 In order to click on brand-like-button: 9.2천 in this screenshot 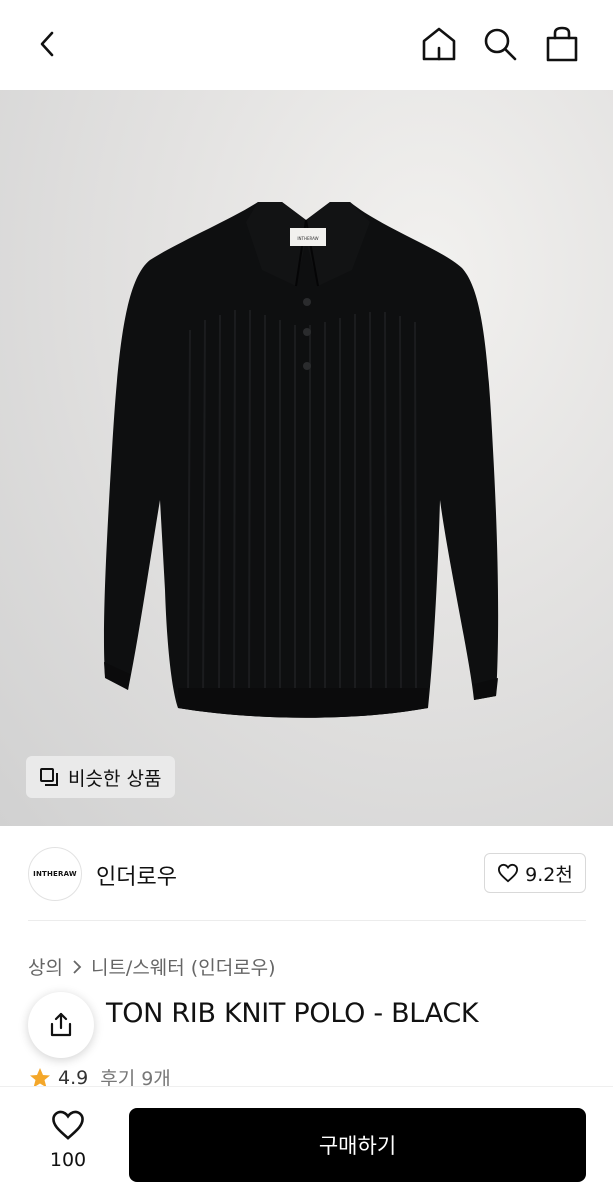, I will do `click(535, 873)`.